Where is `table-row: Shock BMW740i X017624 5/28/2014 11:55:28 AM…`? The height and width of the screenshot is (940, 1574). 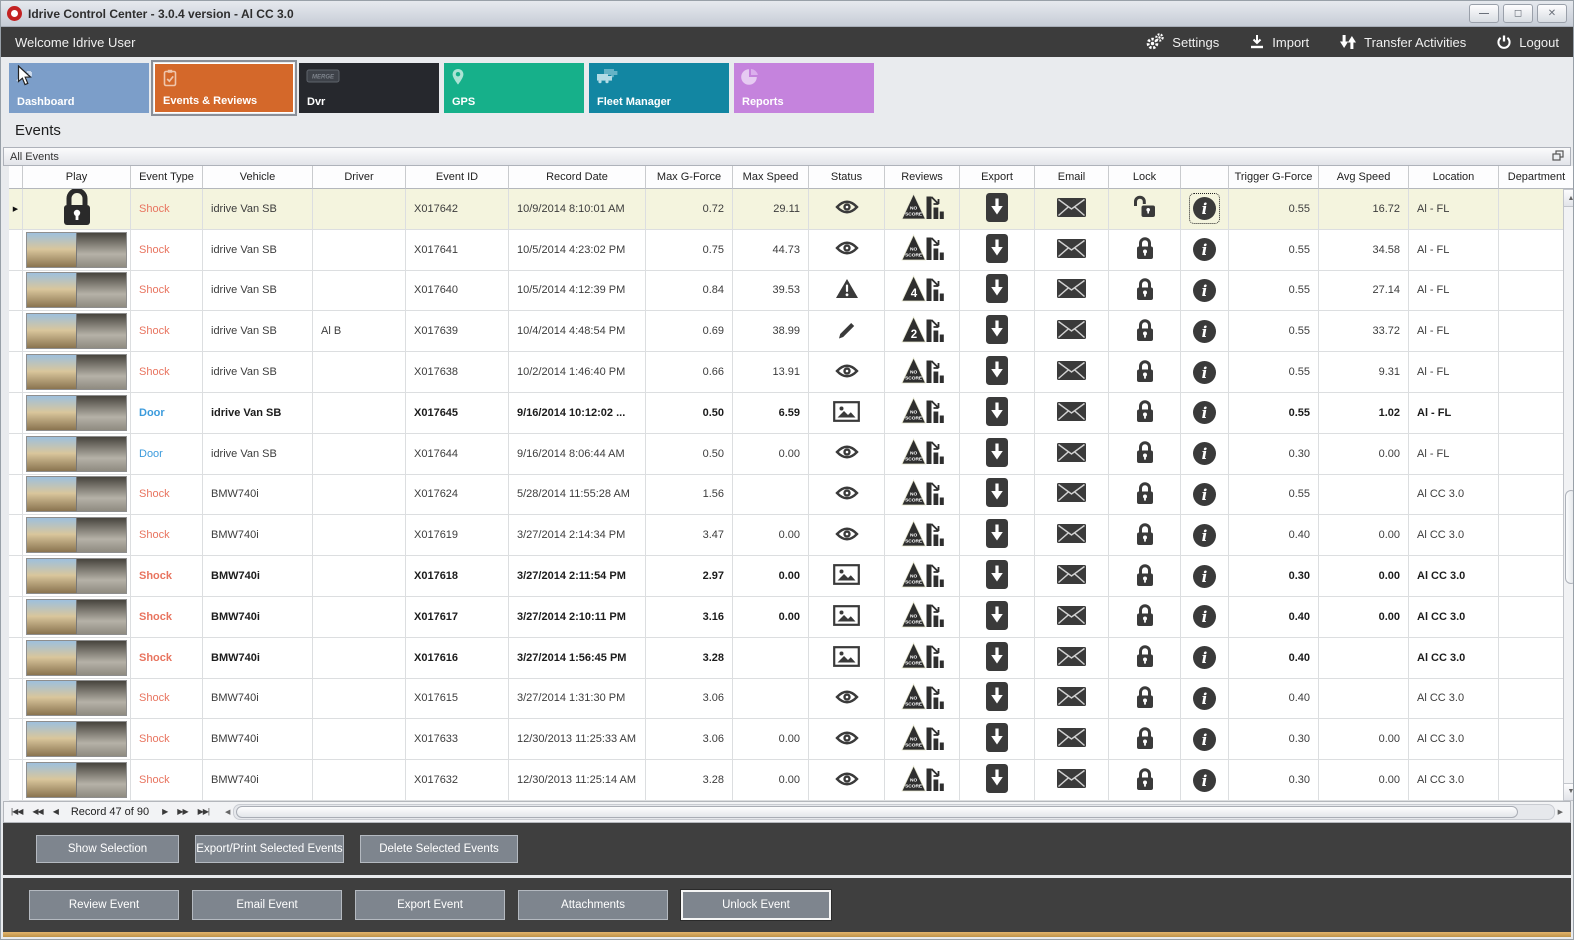 table-row: Shock BMW740i X017624 5/28/2014 11:55:28 AM… is located at coordinates (791, 495).